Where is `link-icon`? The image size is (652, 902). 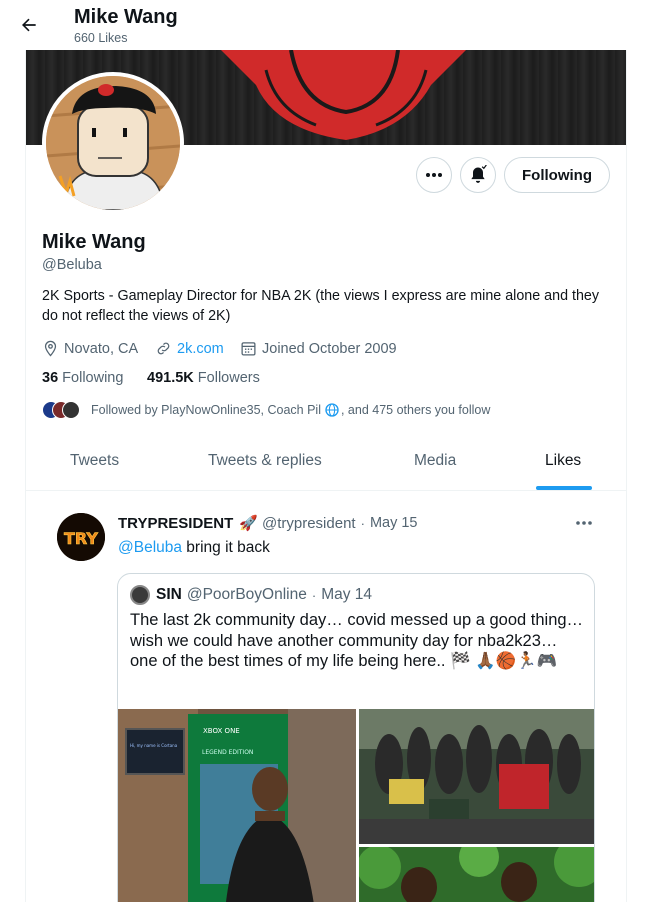
link-icon is located at coordinates (163, 348).